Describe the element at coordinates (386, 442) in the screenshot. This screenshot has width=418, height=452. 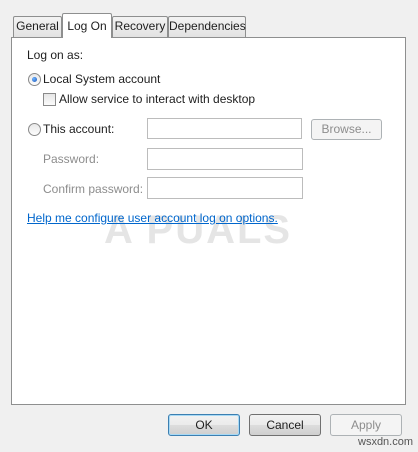
I see `site-watermark: wsxdn.com` at that location.